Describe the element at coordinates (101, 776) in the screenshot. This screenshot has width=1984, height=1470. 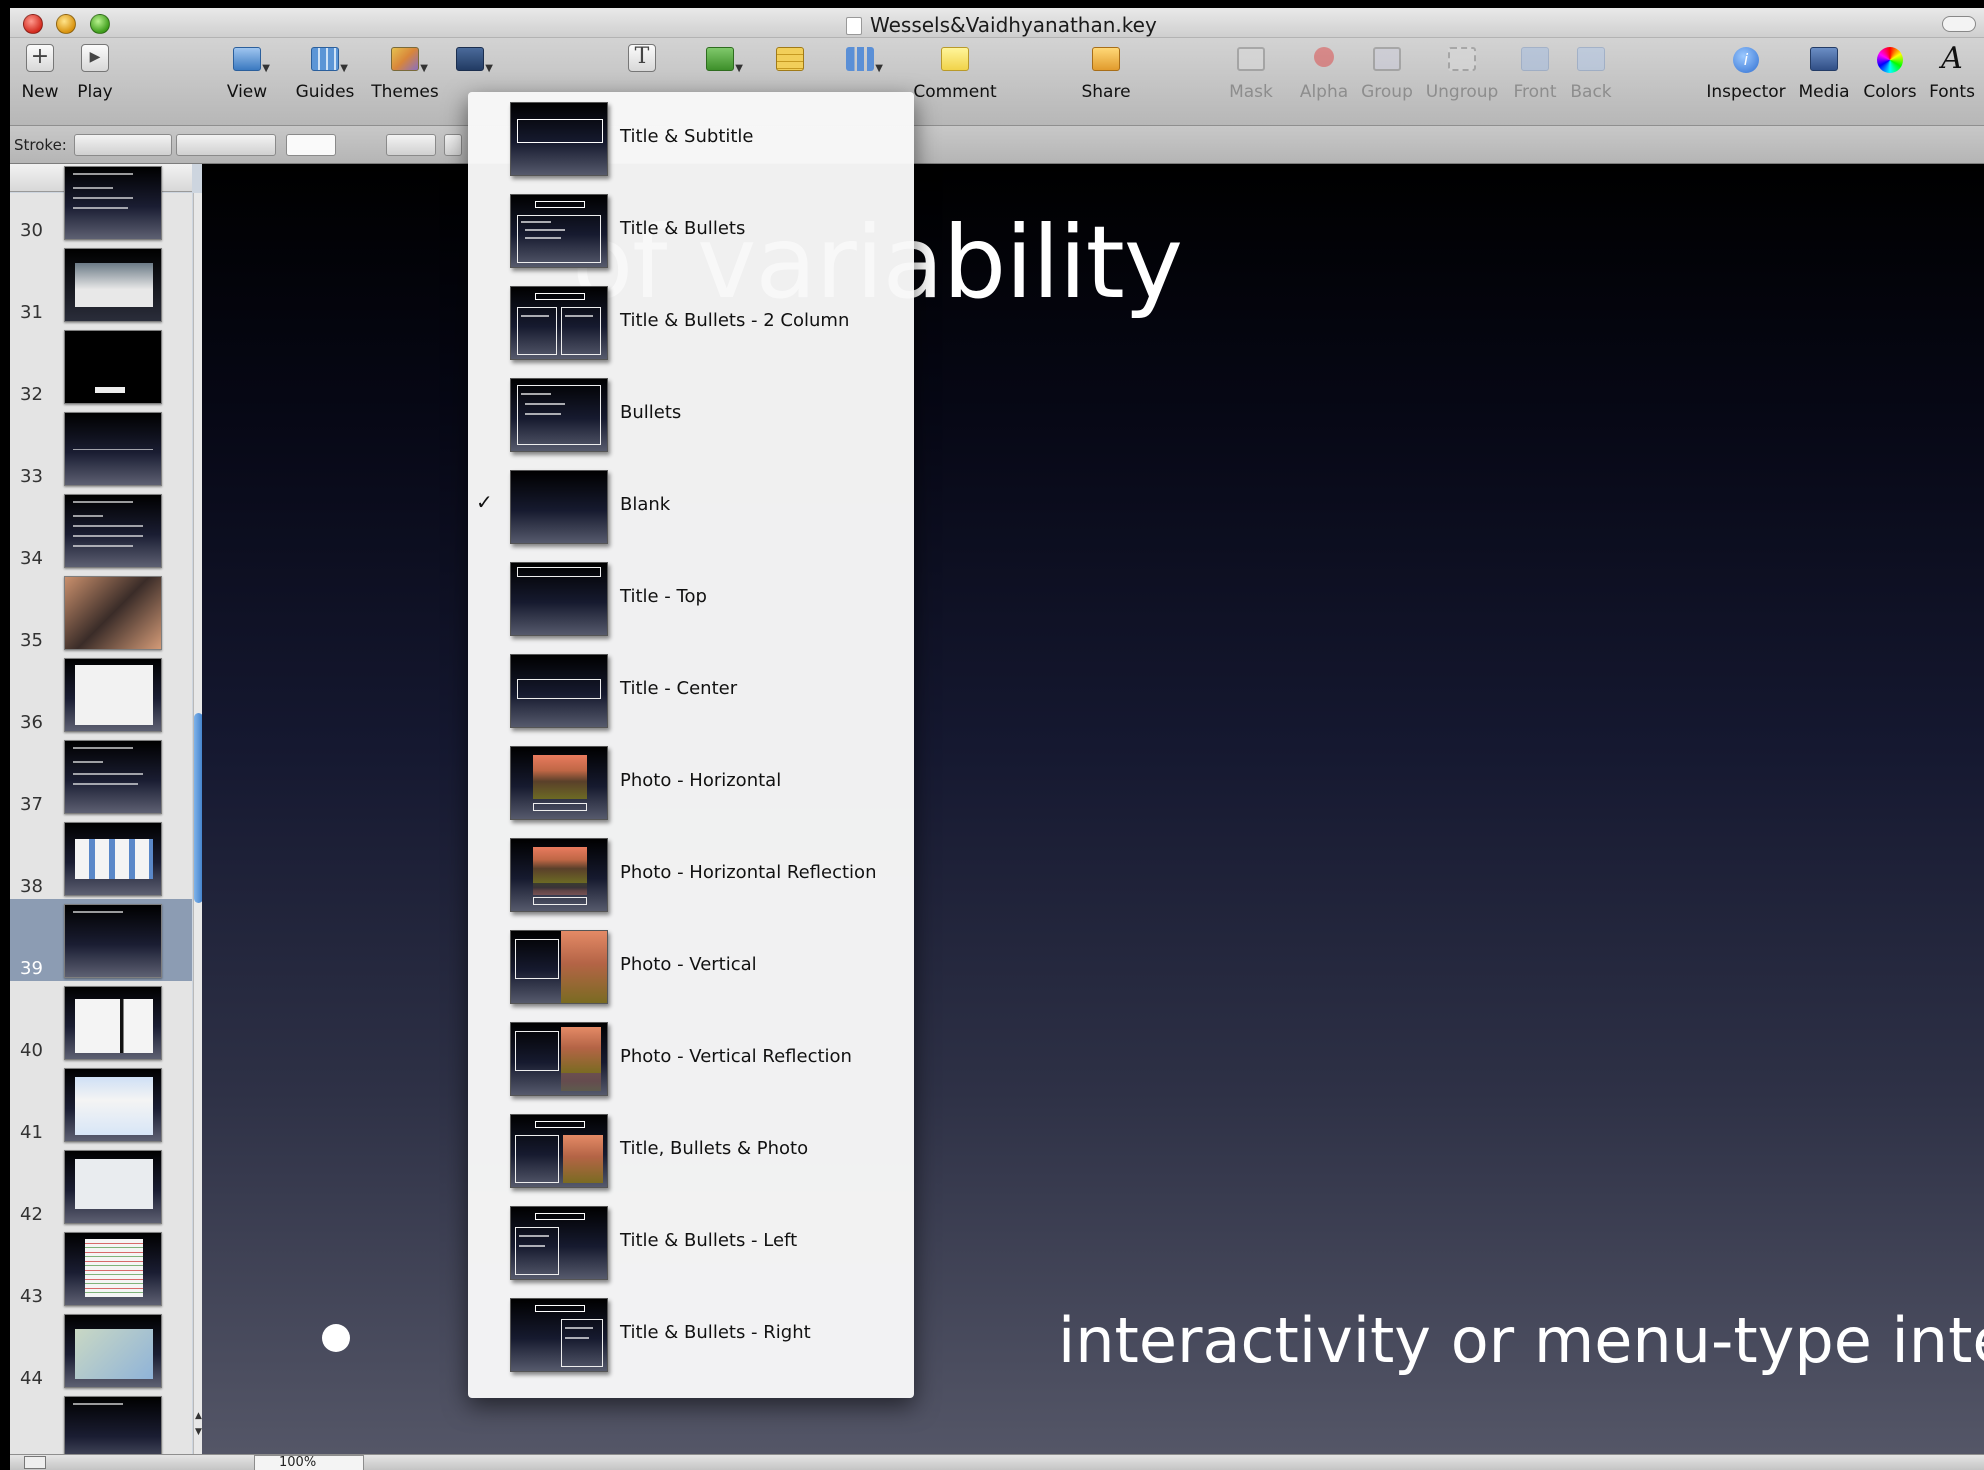
I see `slide-item-37: 37` at that location.